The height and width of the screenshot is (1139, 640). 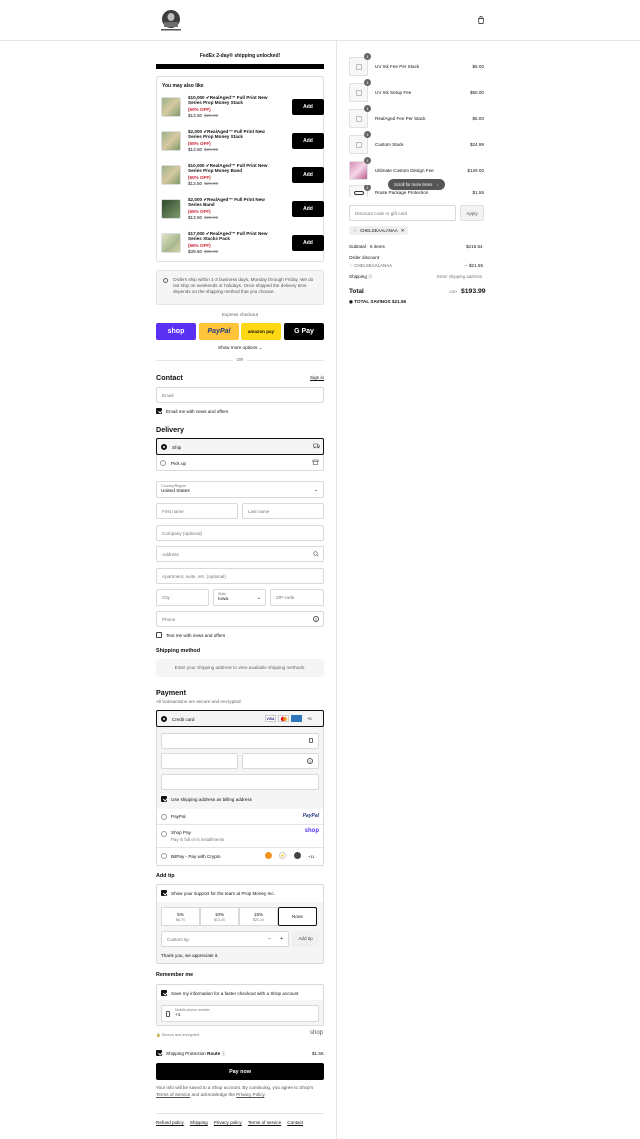 I want to click on tip-5-button: 5% $6.70, so click(x=180, y=916).